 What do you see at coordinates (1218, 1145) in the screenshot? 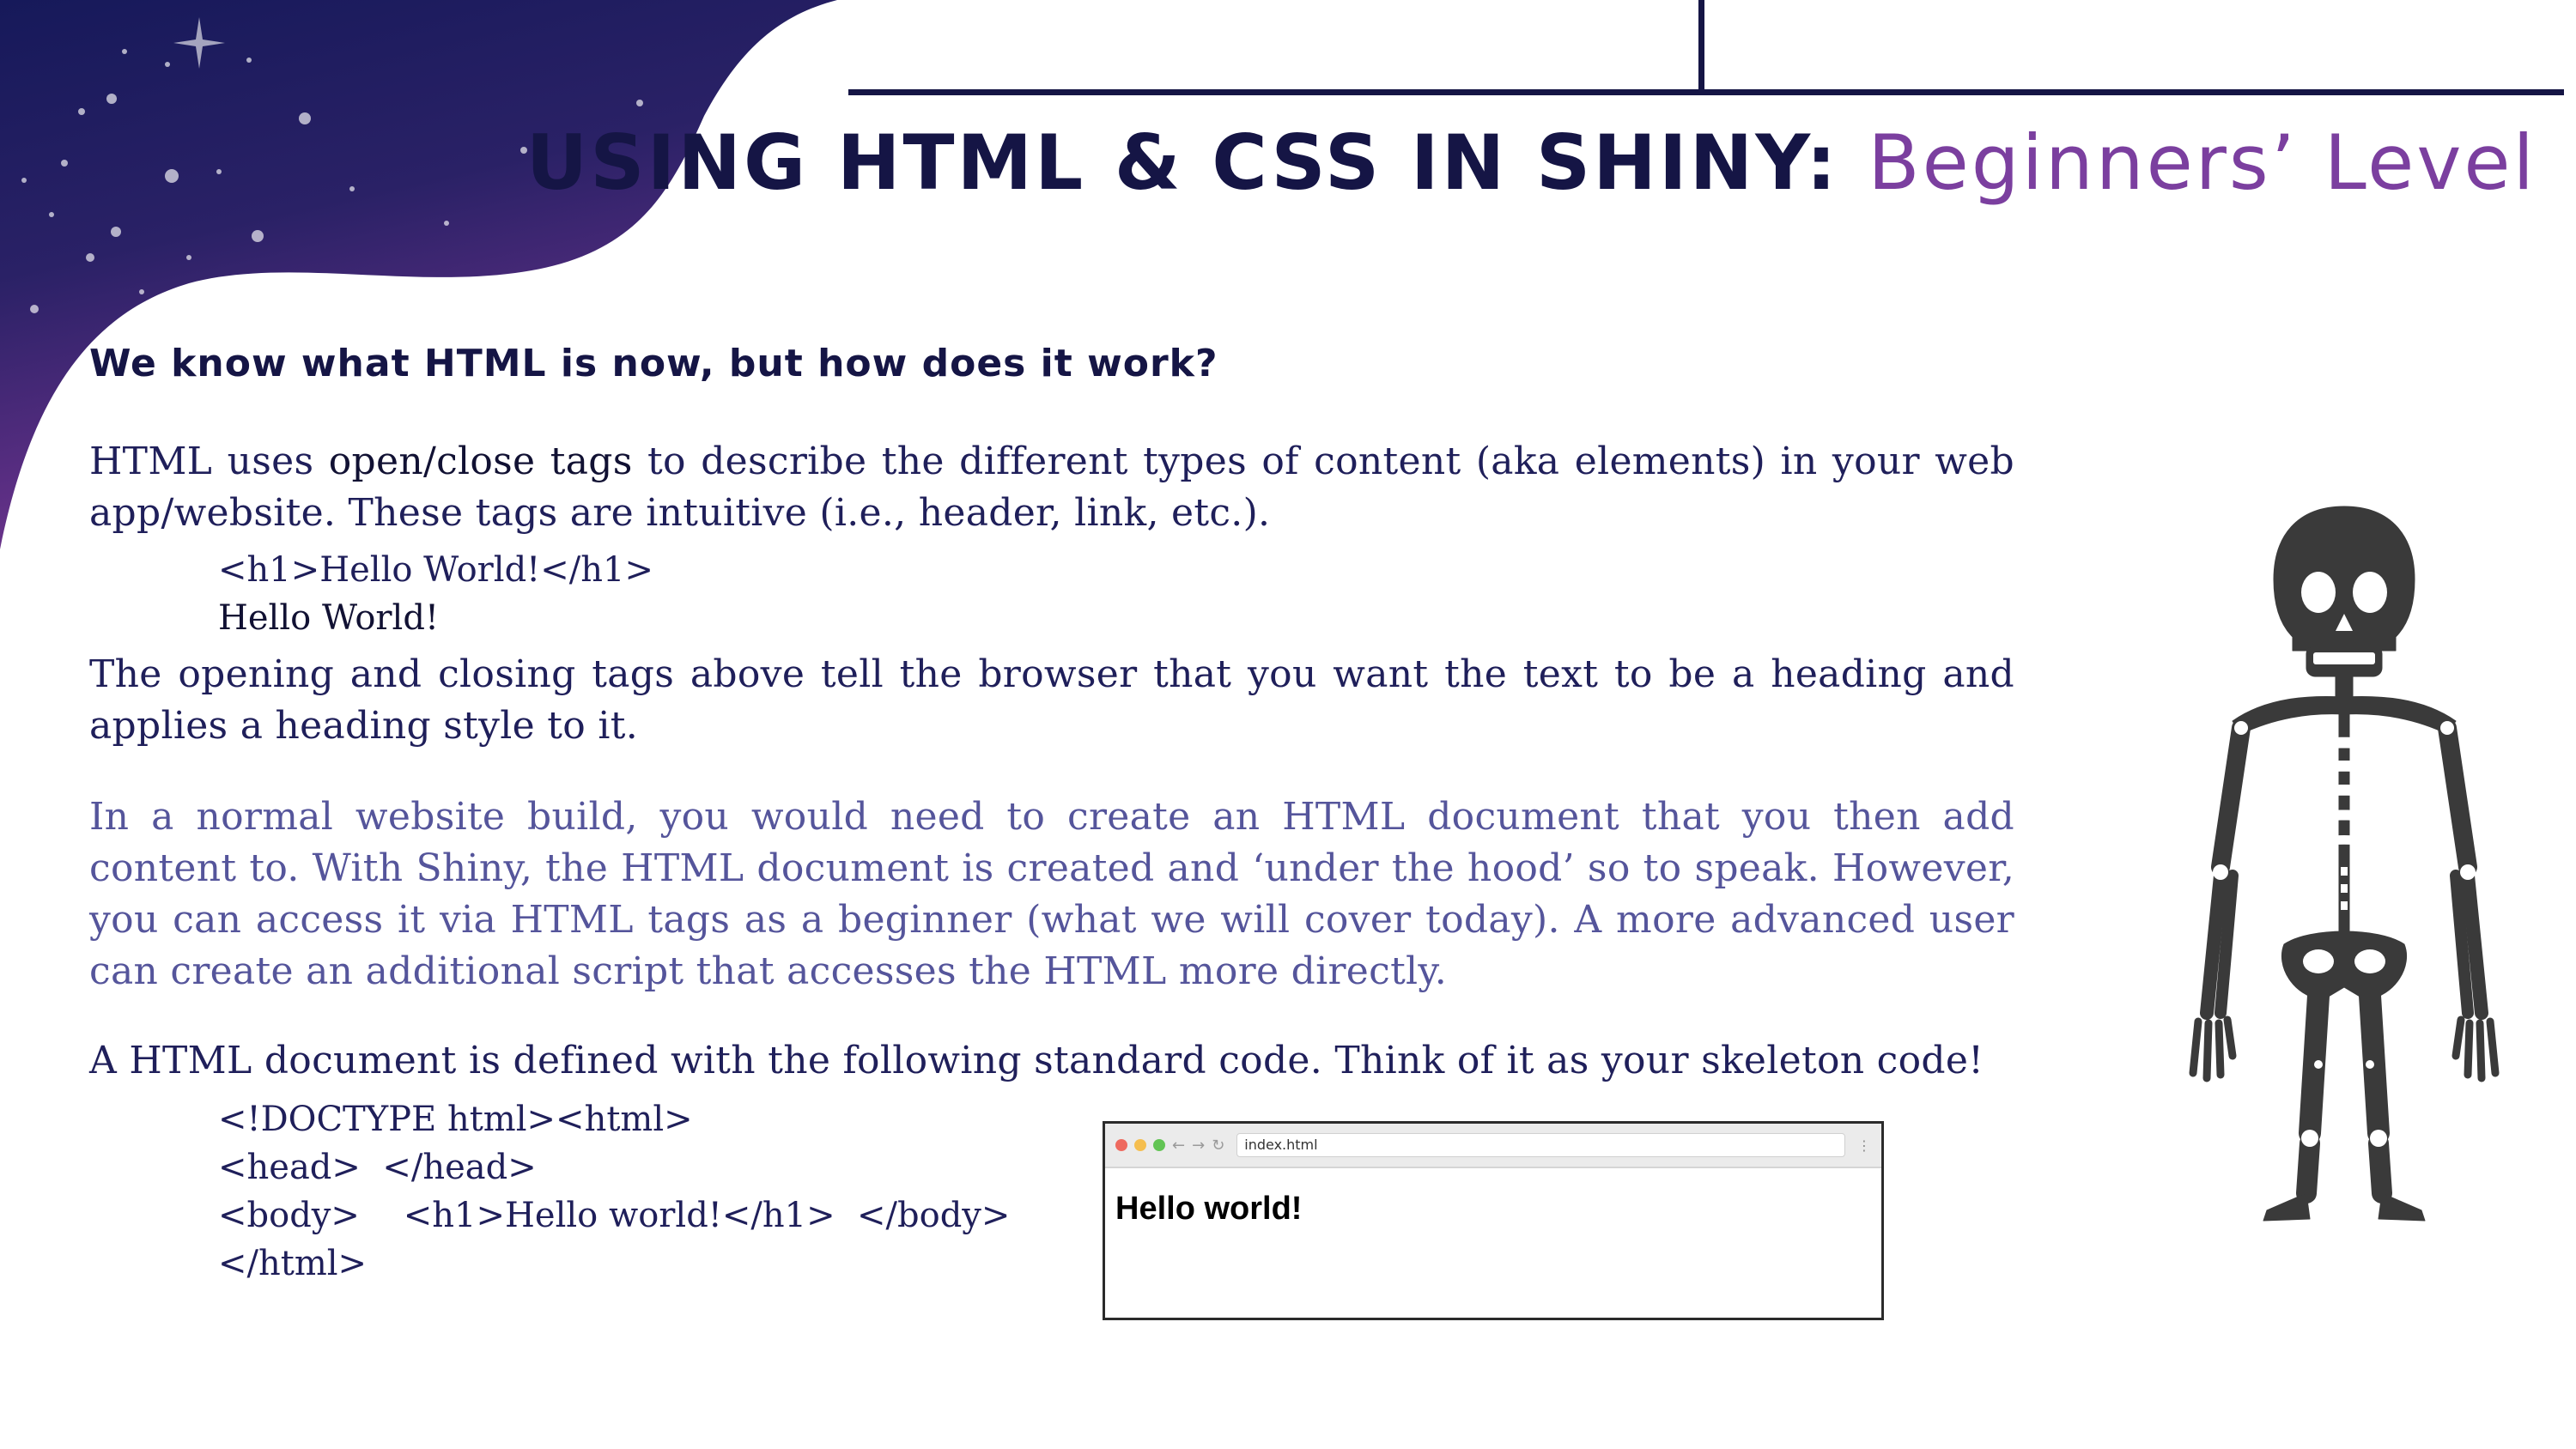
I see `reload-icon: ↻` at bounding box center [1218, 1145].